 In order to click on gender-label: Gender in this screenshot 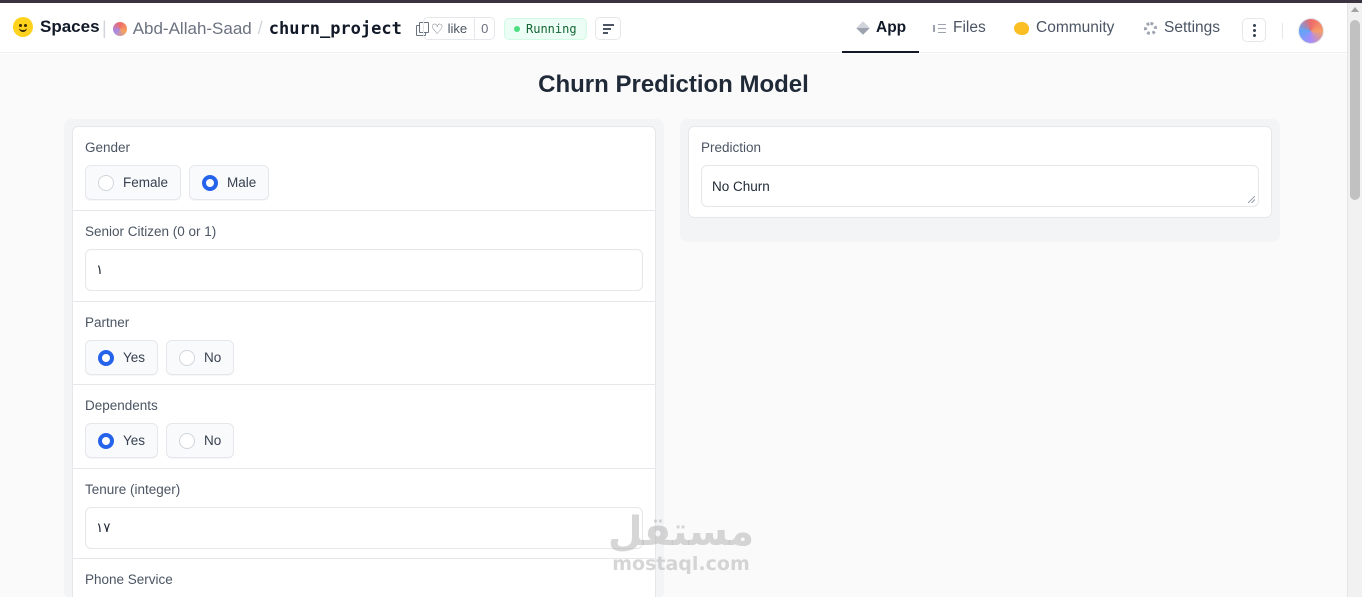, I will do `click(108, 147)`.